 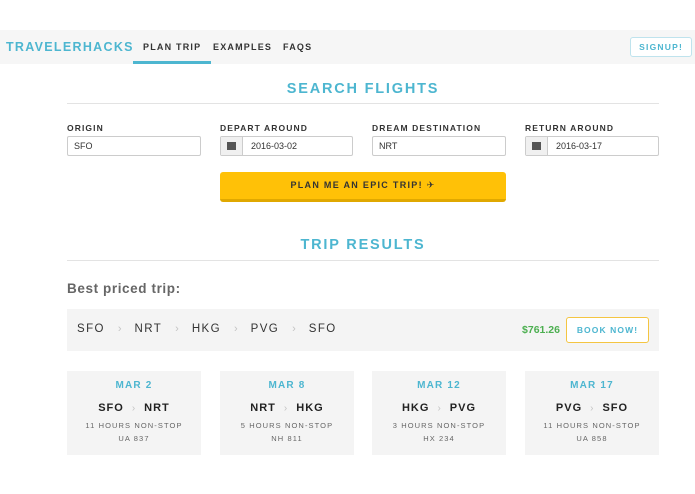 I want to click on leg-flight-number: HX 234, so click(x=439, y=438).